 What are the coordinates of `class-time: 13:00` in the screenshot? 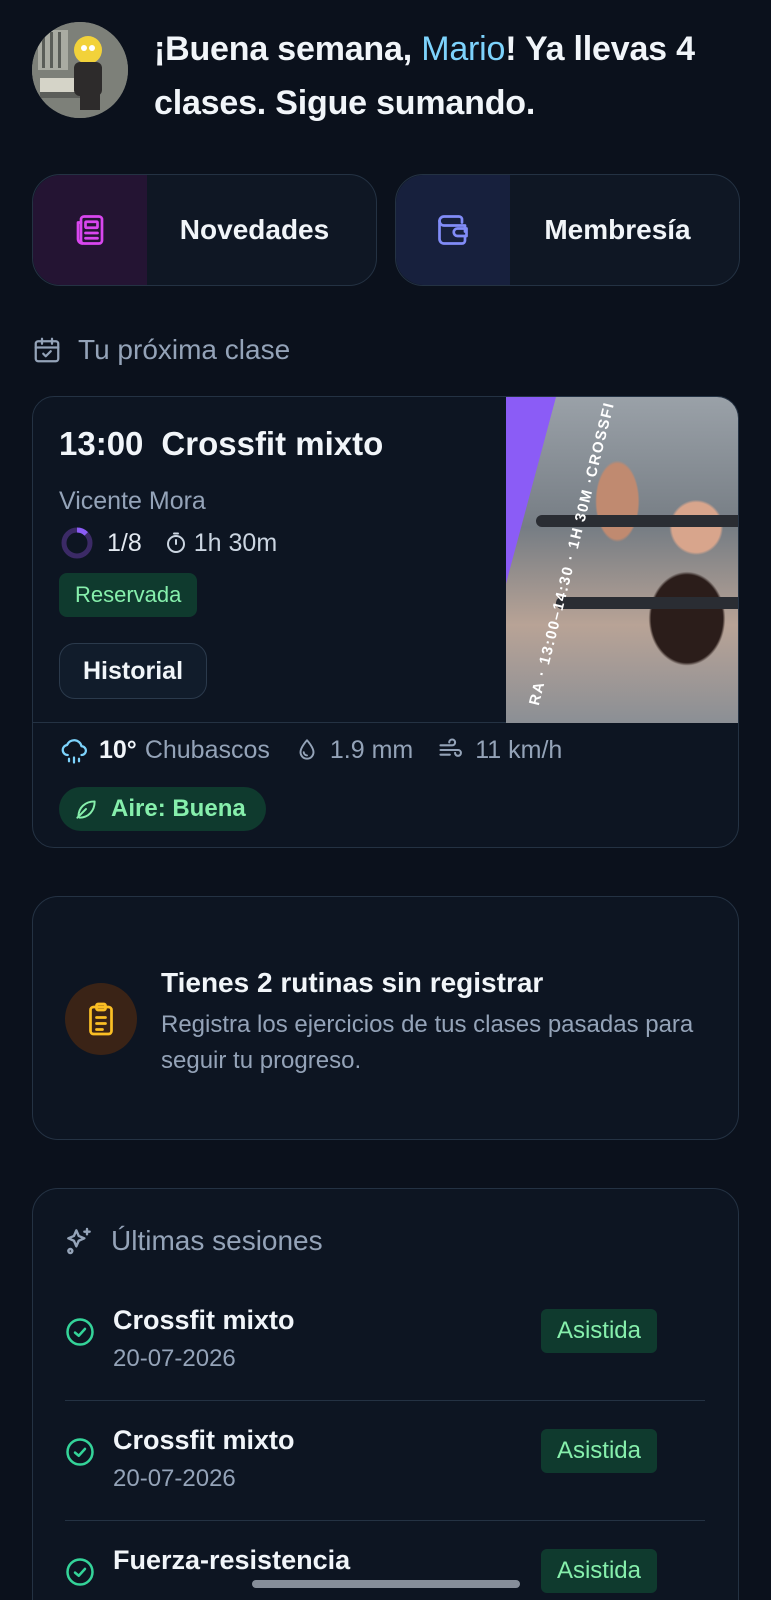 It's located at (101, 443).